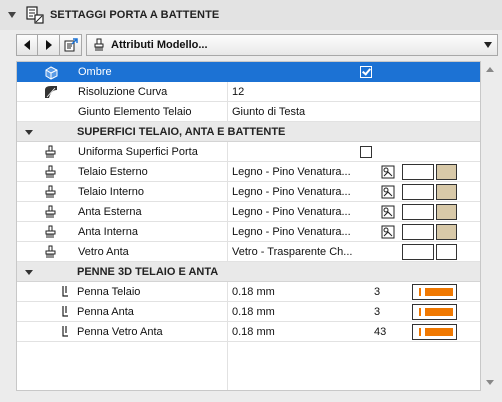 The width and height of the screenshot is (502, 402). I want to click on property-name: Risoluzione Curva, so click(123, 91).